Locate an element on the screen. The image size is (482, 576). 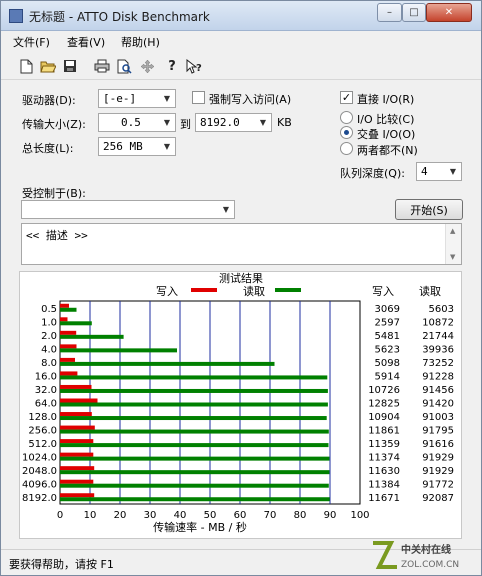
force-write-checkbox is located at coordinates (198, 97).